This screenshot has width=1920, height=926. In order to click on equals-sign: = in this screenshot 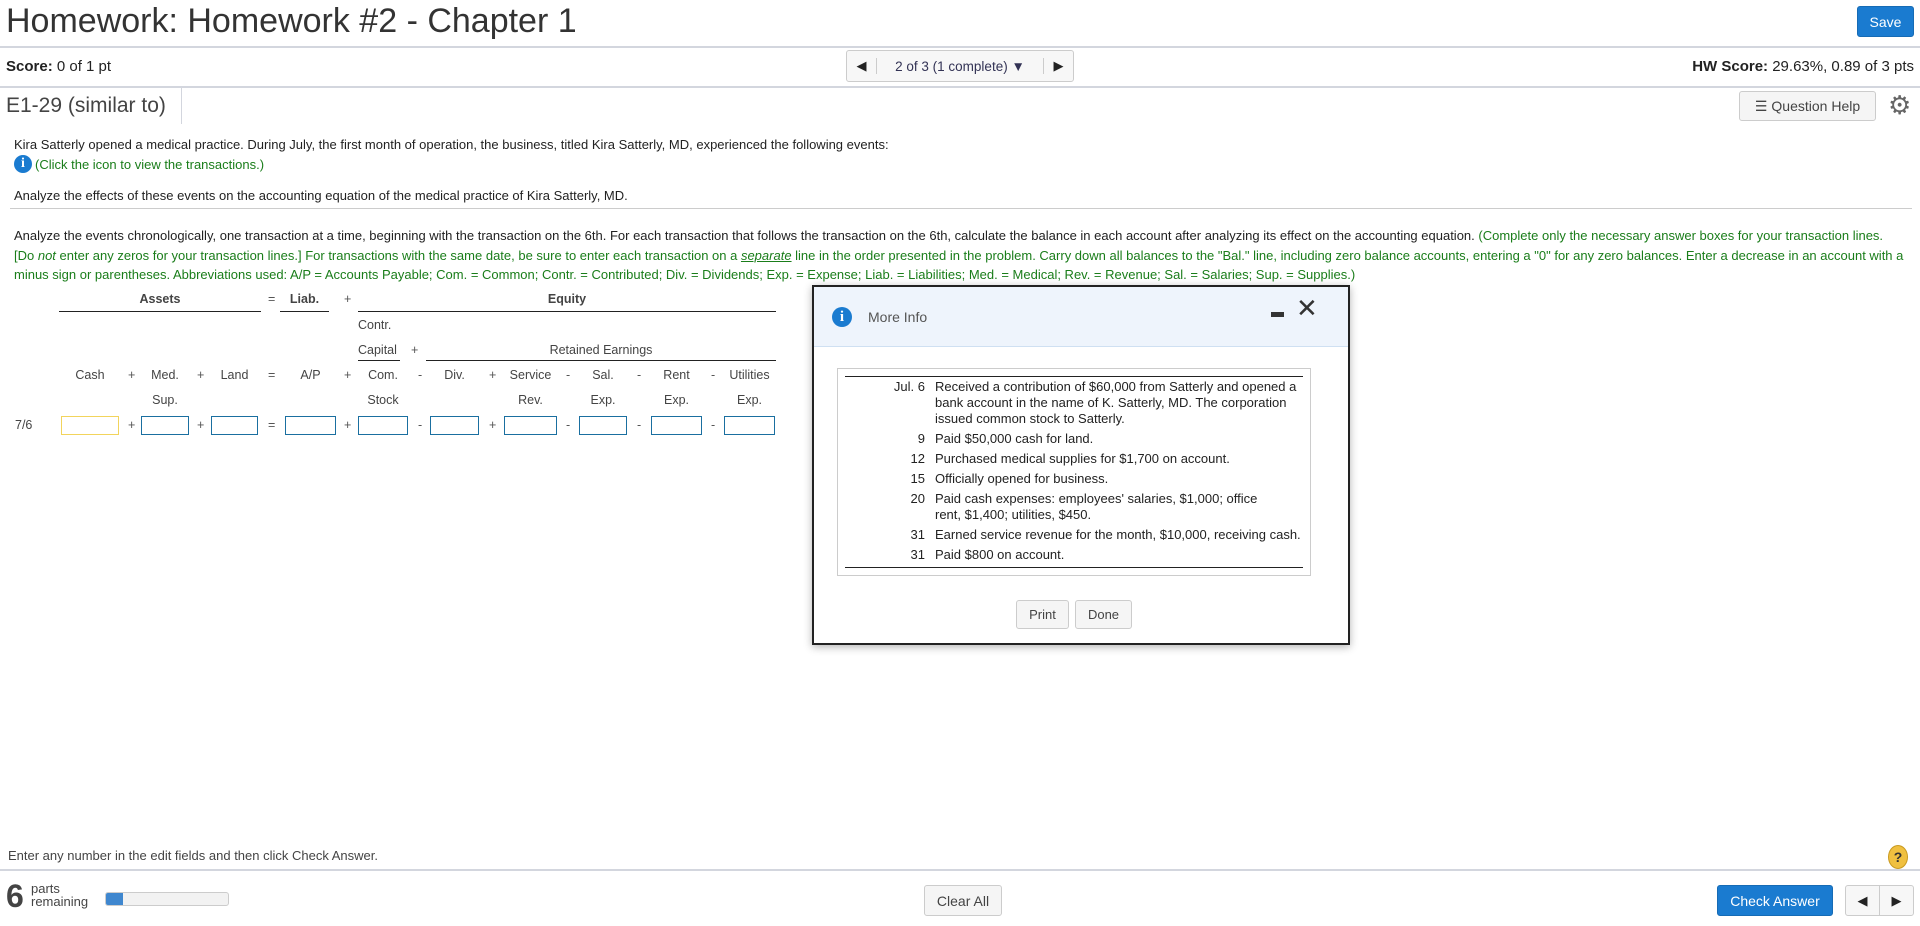, I will do `click(272, 299)`.